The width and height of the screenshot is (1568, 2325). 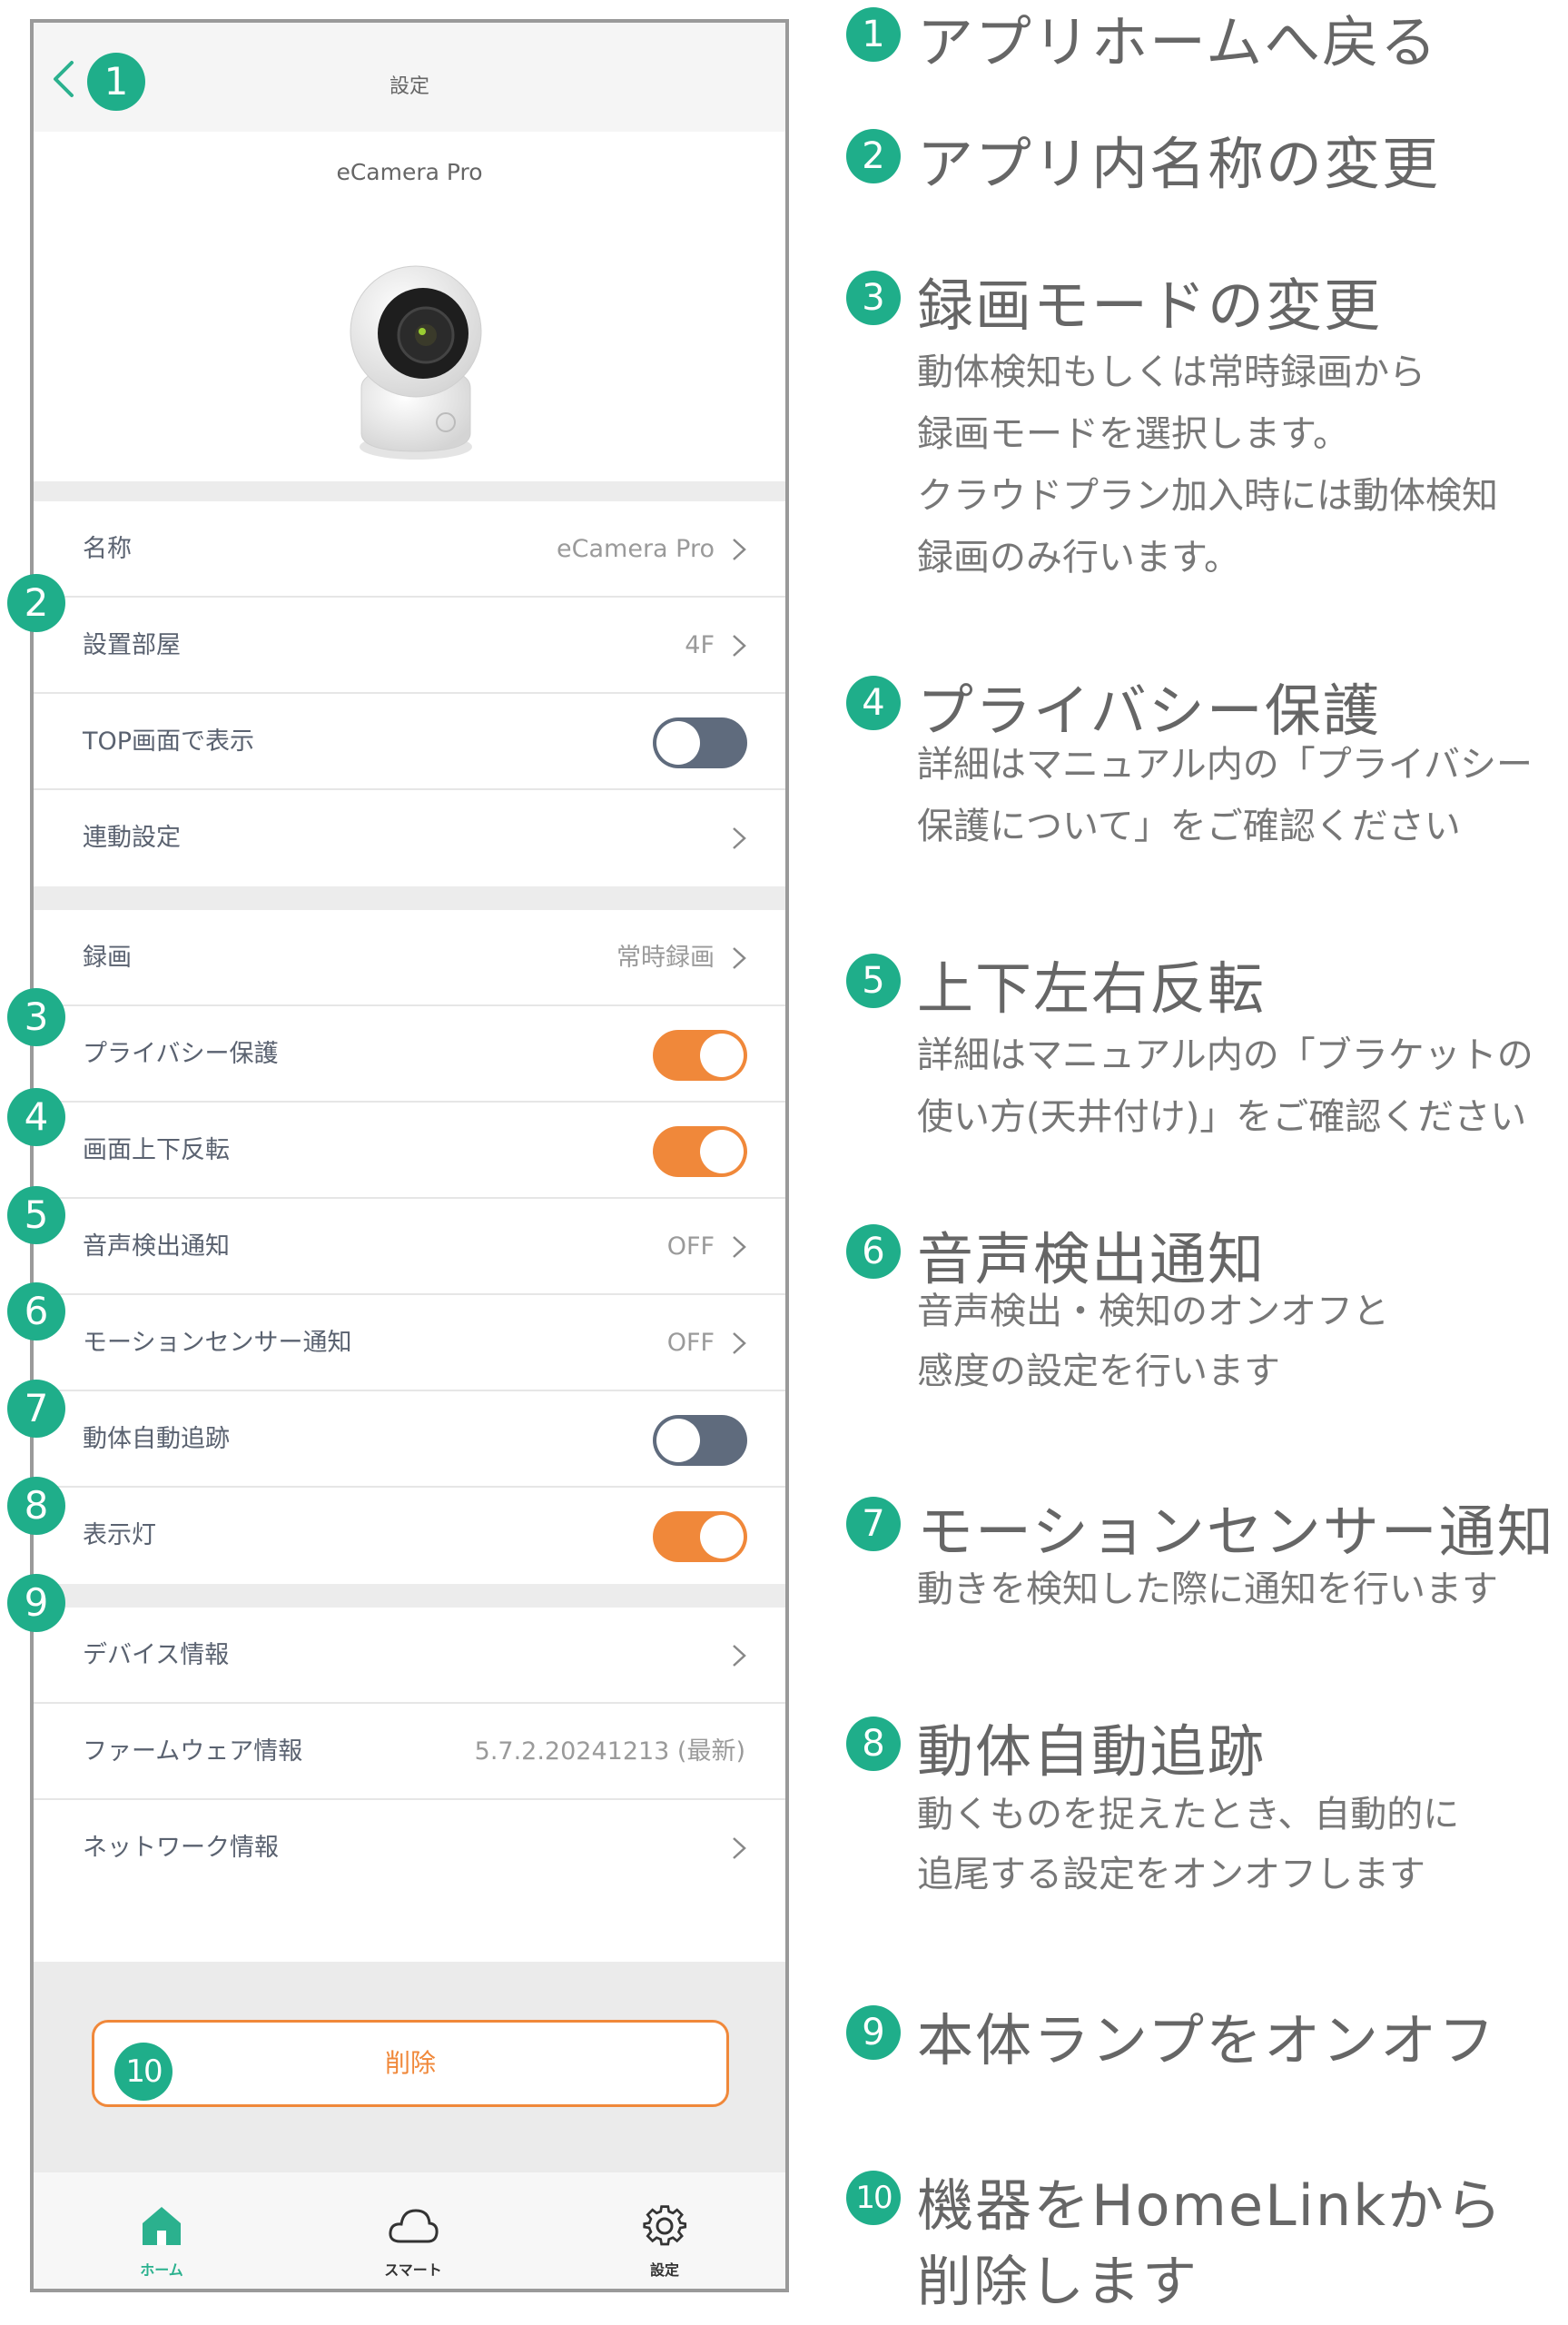 I want to click on badge-7: 7, so click(x=36, y=1409).